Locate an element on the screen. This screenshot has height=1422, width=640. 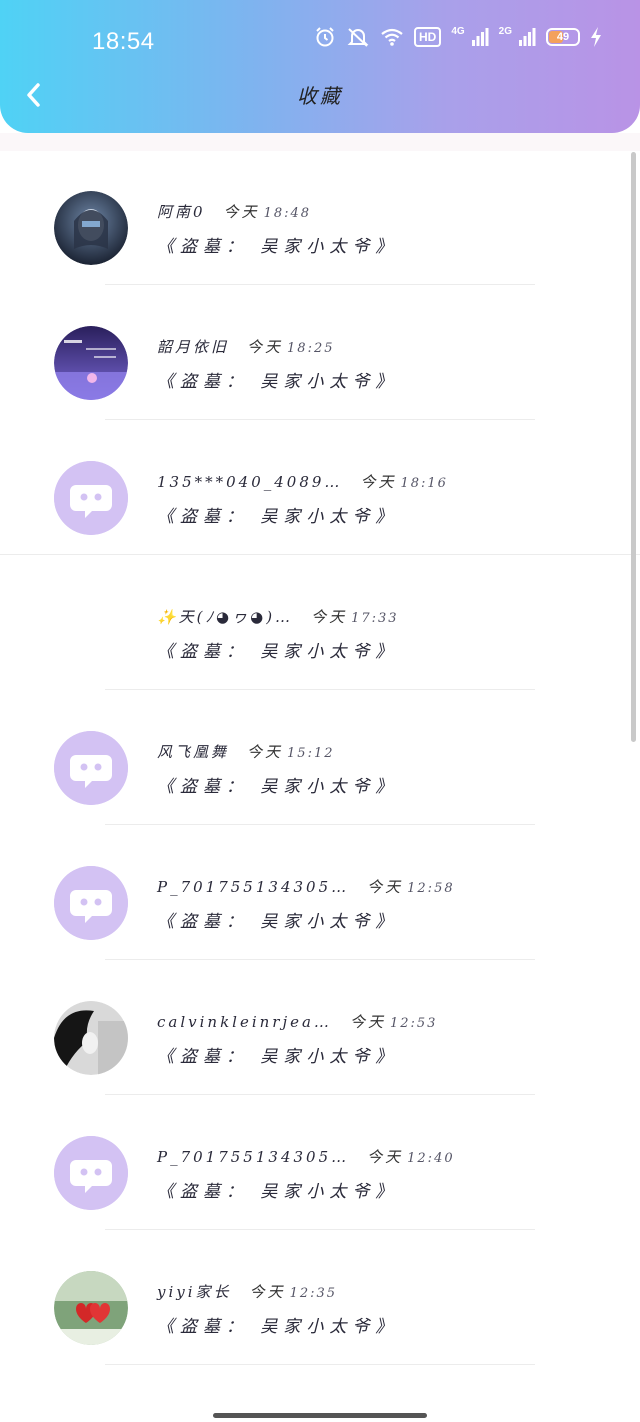
timestamp-time: 12:40 is located at coordinates (431, 1158).